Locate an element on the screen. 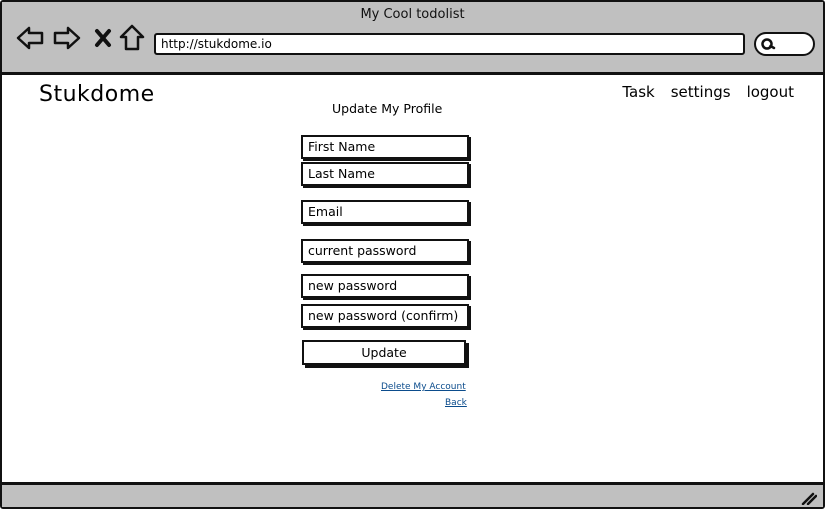 The image size is (825, 509). resize-grip-icon is located at coordinates (809, 498).